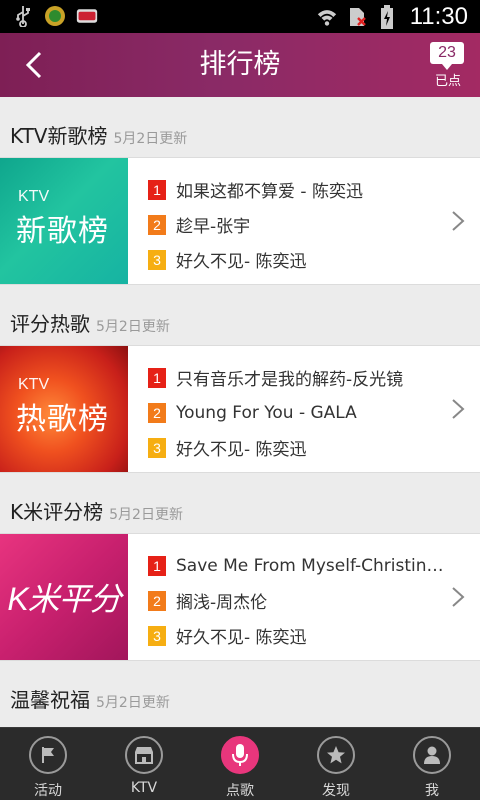 The width and height of the screenshot is (480, 800). I want to click on kmi-score-logo: K米平分, so click(64, 599).